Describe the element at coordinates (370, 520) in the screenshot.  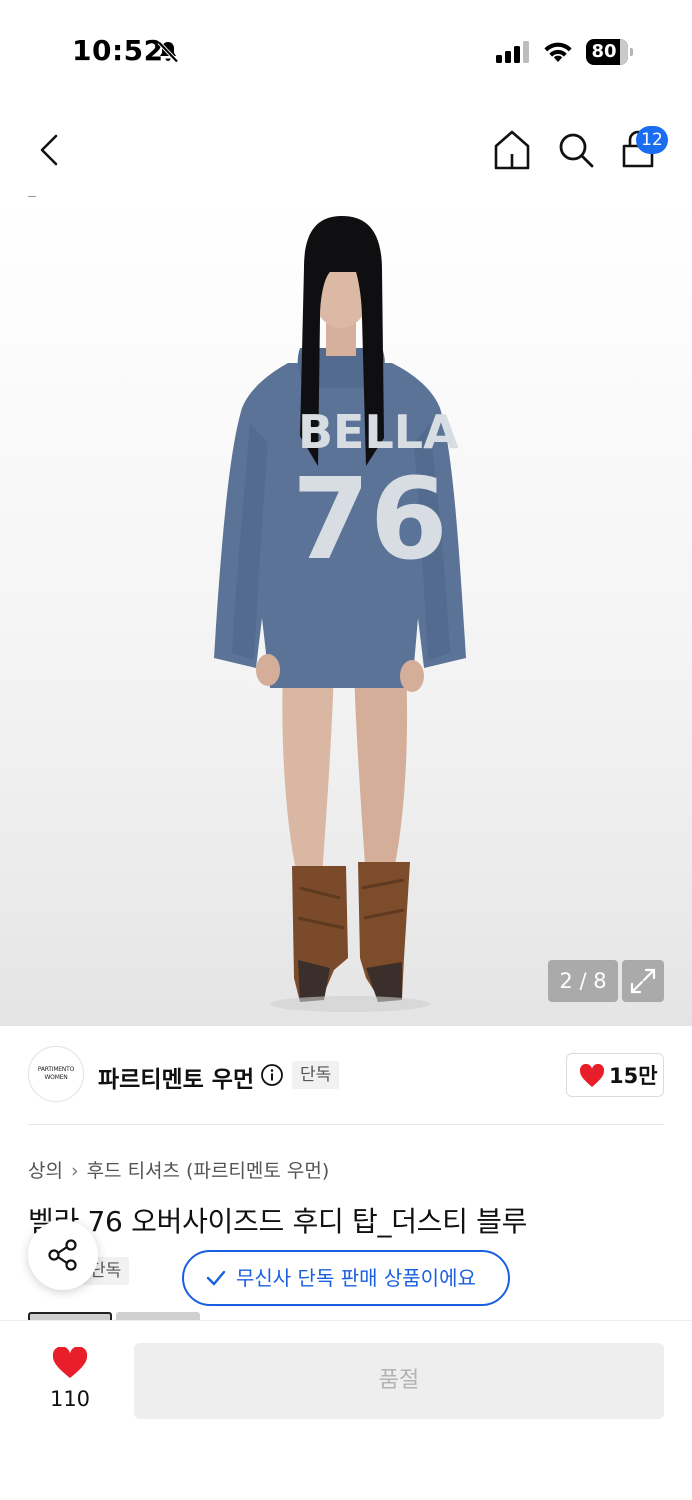
I see `svg-text: 76` at that location.